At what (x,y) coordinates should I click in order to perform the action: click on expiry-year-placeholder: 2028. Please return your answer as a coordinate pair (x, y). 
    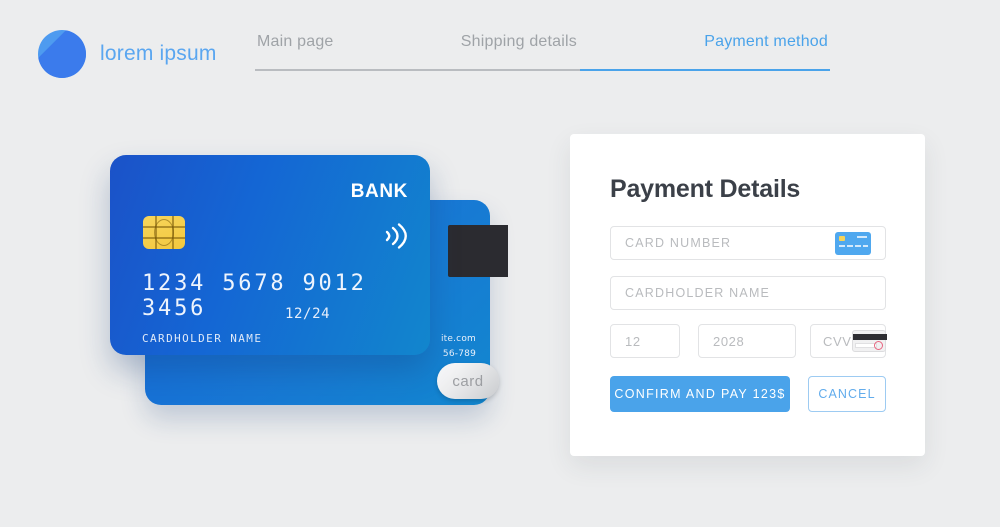
    Looking at the image, I should click on (729, 341).